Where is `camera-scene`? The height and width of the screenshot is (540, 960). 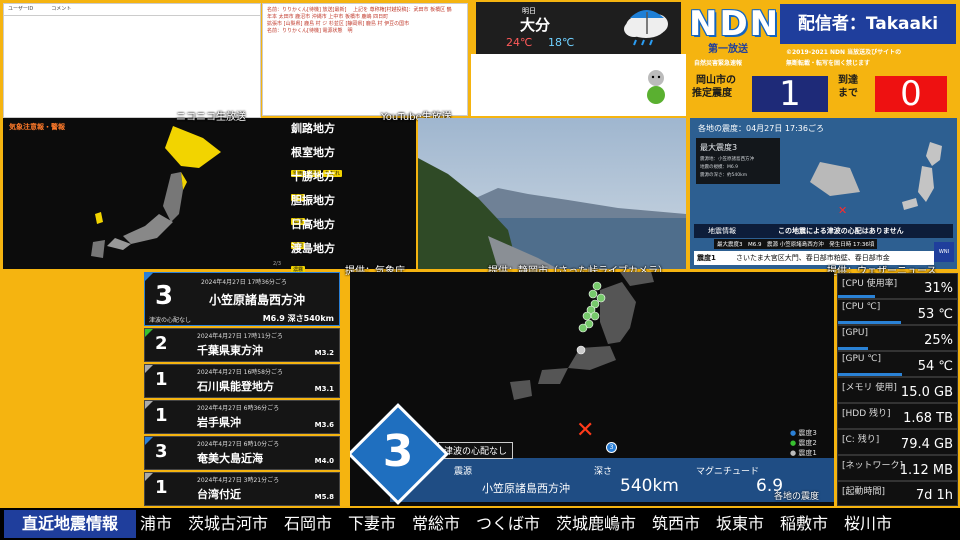
camera-scene is located at coordinates (552, 193).